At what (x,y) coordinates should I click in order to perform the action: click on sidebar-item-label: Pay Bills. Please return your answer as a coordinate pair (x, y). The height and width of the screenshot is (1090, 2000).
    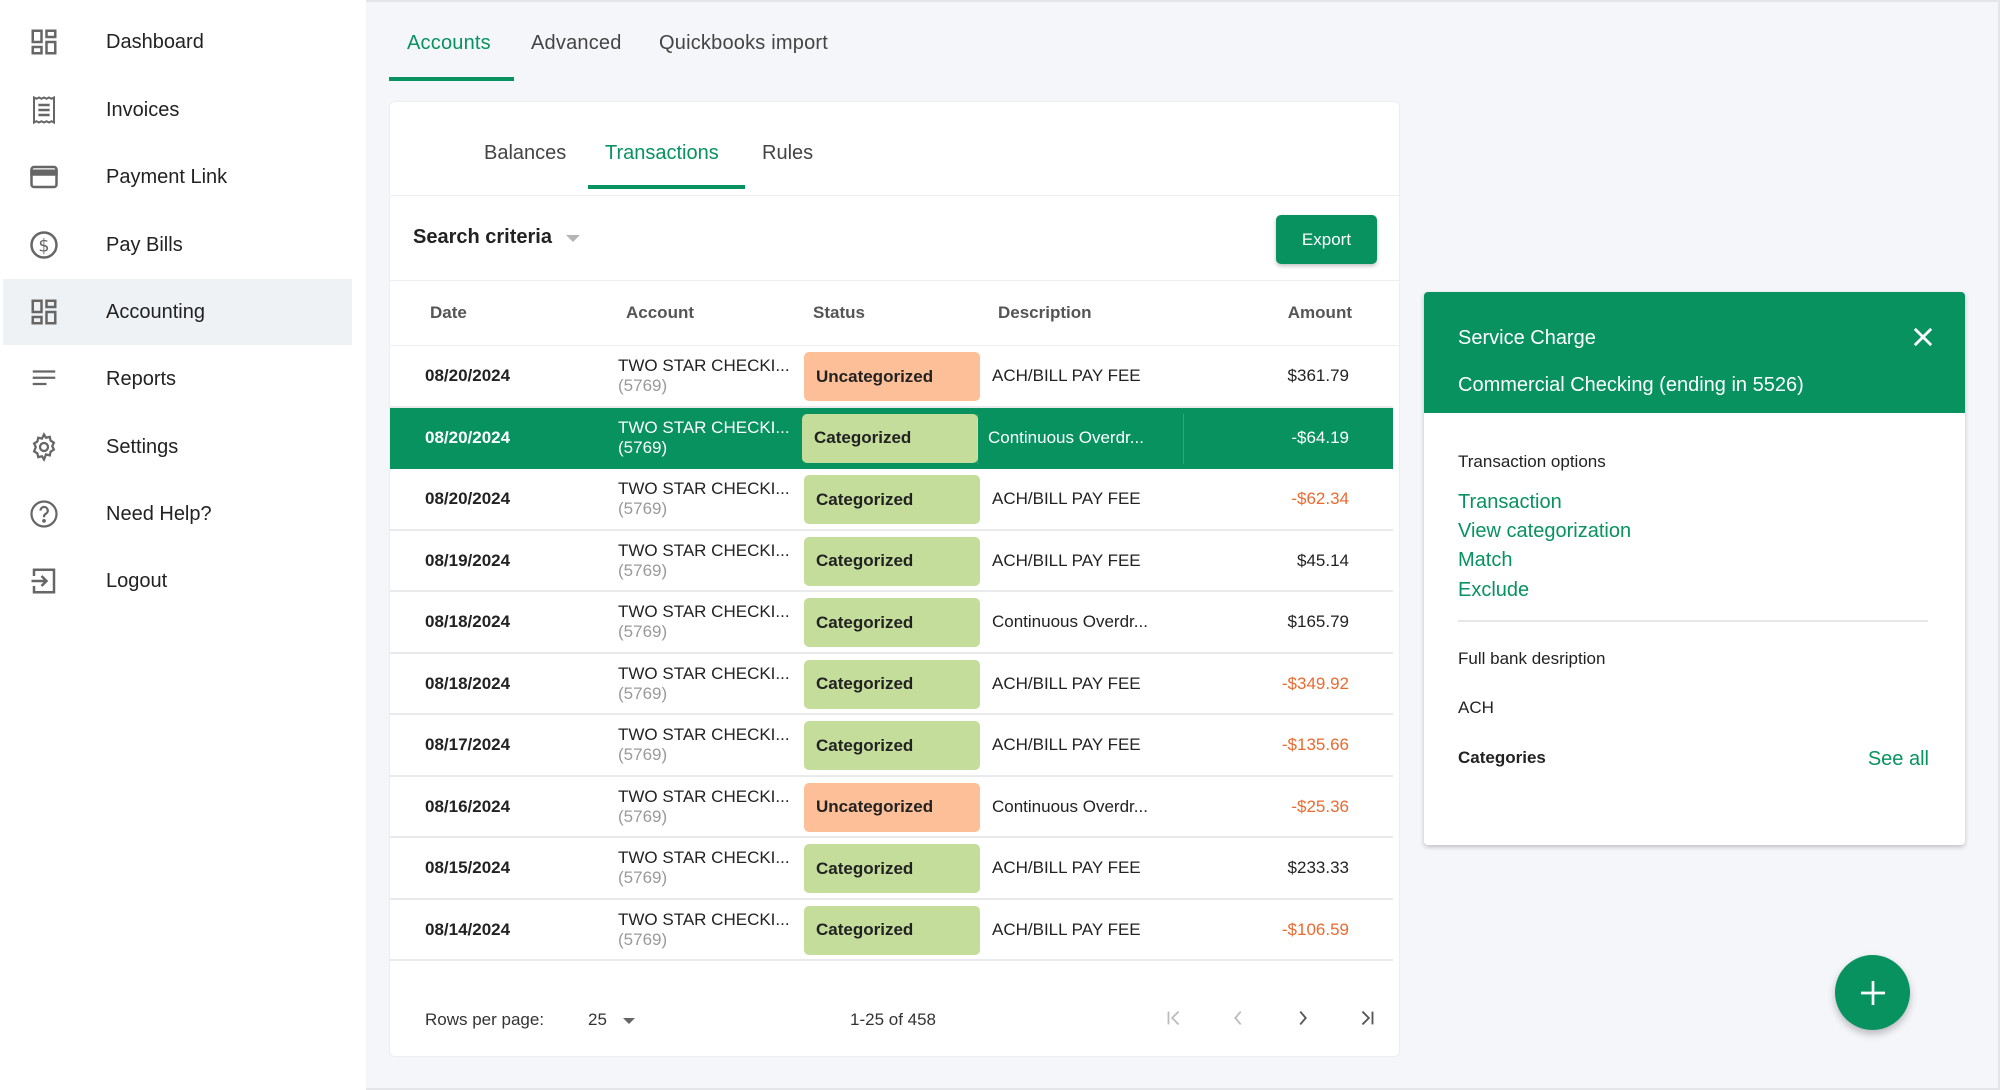
    Looking at the image, I should click on (144, 244).